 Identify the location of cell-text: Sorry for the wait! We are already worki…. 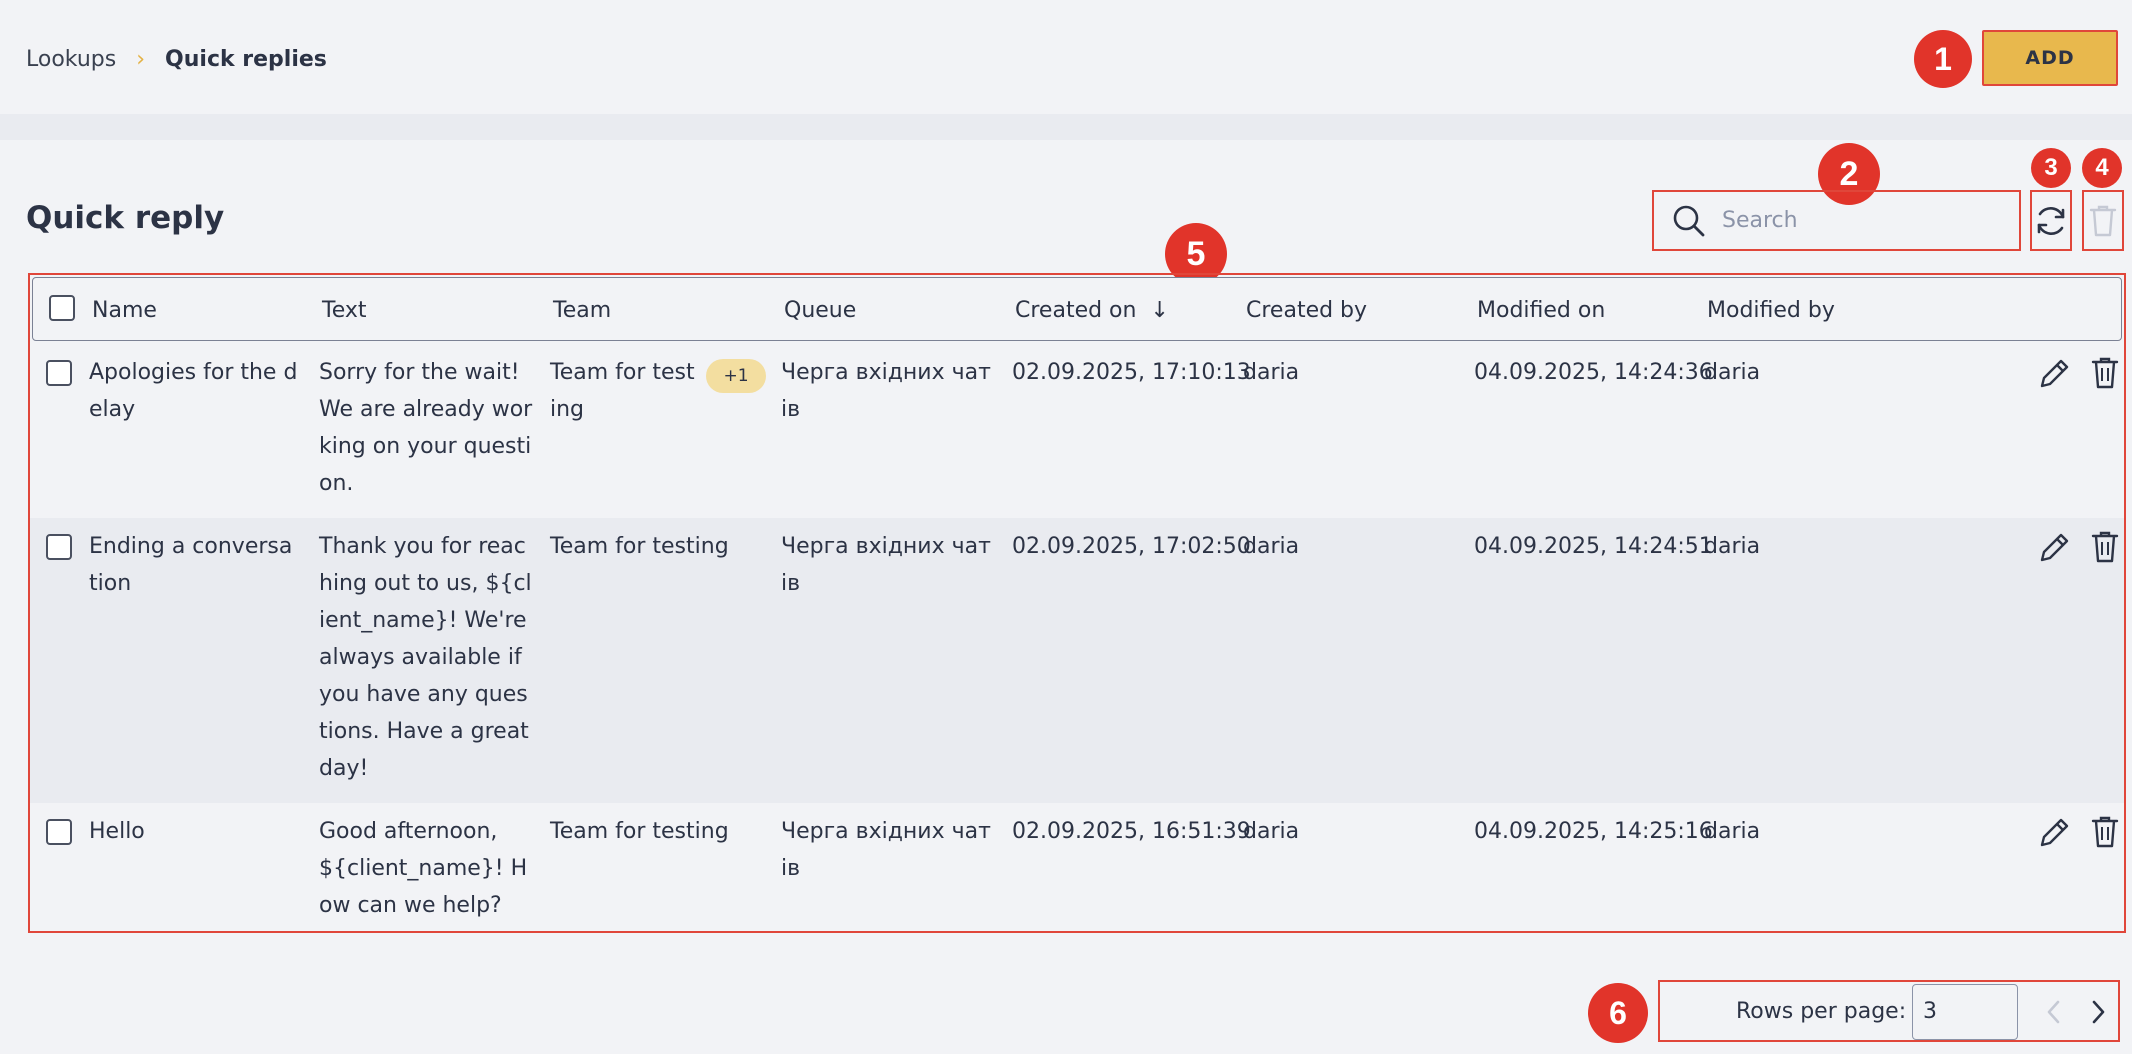
(426, 428).